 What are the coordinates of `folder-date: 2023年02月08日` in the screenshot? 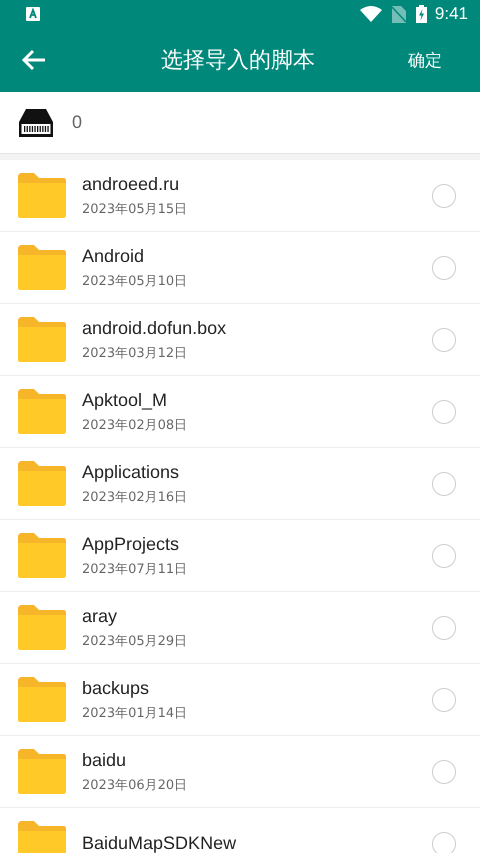 It's located at (135, 425).